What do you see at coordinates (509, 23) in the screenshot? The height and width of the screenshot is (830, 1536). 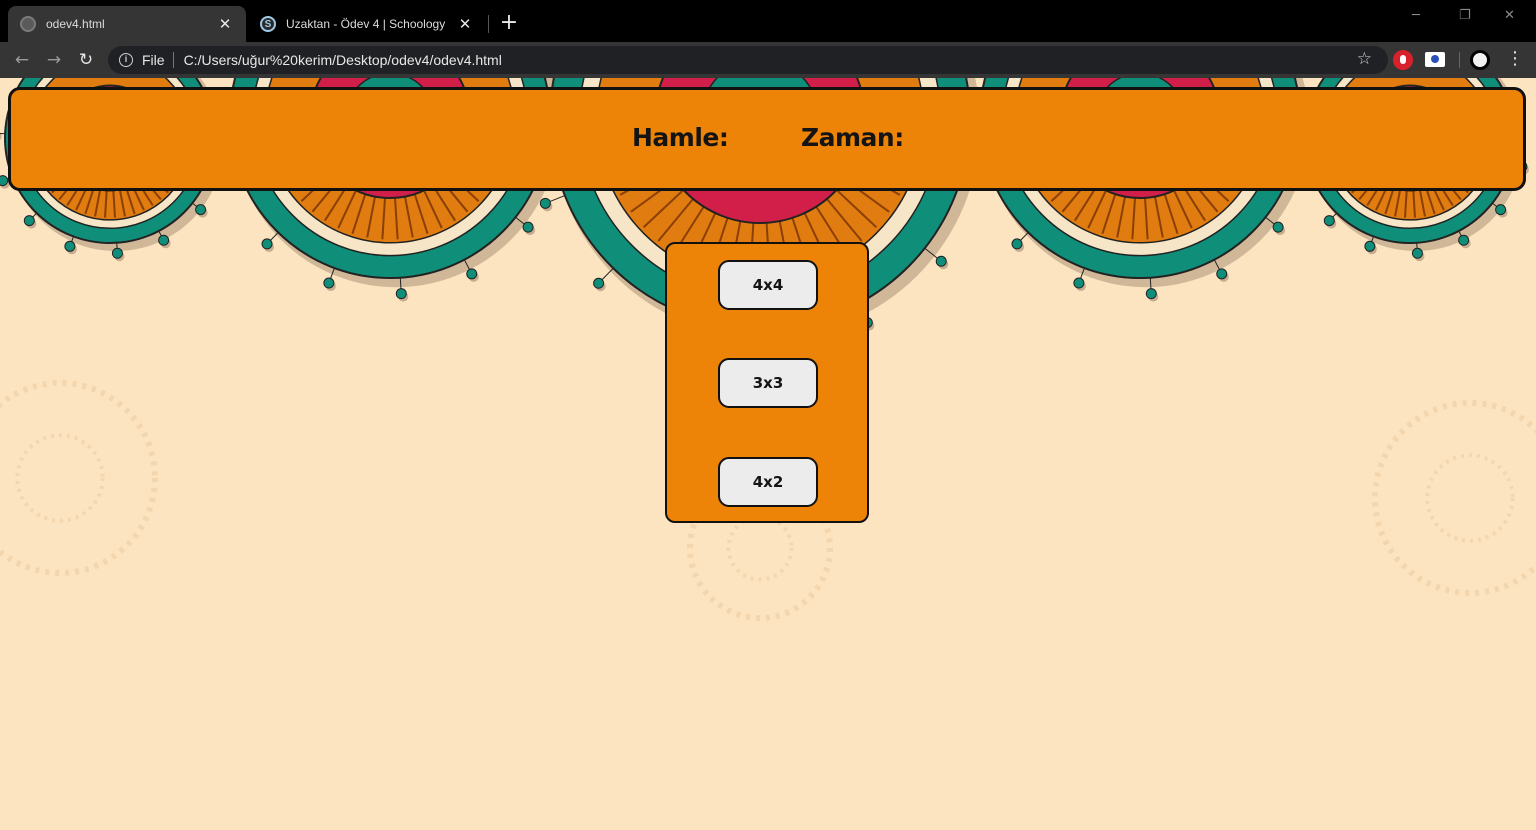 I see `new-tab-button: +` at bounding box center [509, 23].